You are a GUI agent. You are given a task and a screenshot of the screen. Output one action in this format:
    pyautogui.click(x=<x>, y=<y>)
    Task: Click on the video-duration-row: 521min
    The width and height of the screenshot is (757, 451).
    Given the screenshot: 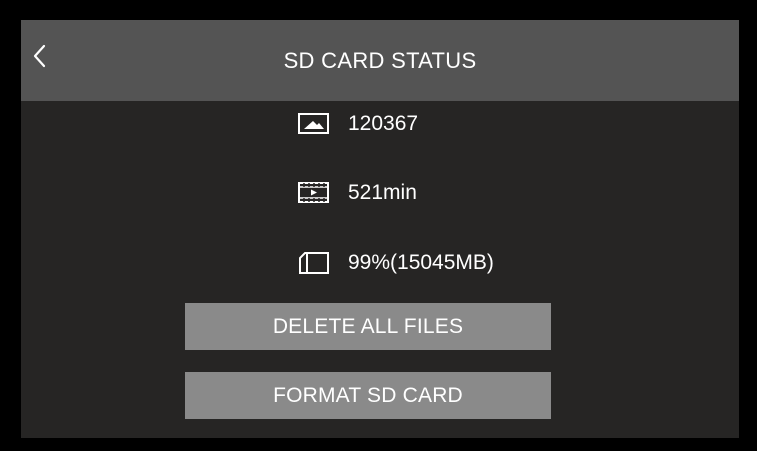 What is the action you would take?
    pyautogui.click(x=357, y=193)
    